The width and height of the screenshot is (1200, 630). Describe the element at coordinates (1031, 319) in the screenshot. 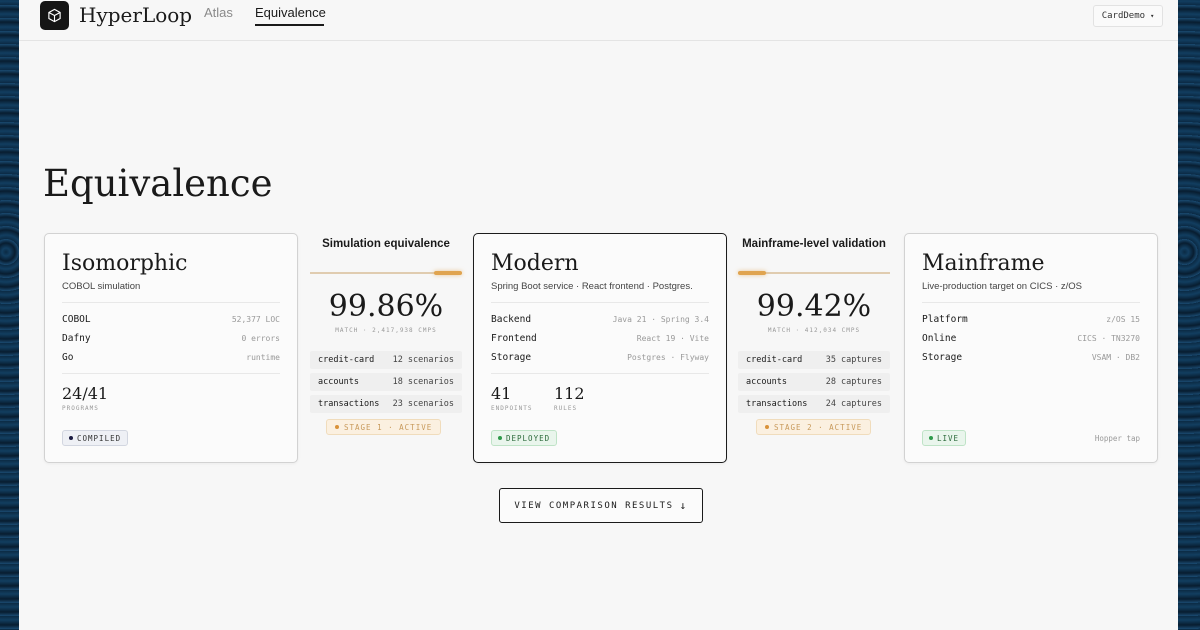

I see `spec-row: Platform z/OS 15` at that location.